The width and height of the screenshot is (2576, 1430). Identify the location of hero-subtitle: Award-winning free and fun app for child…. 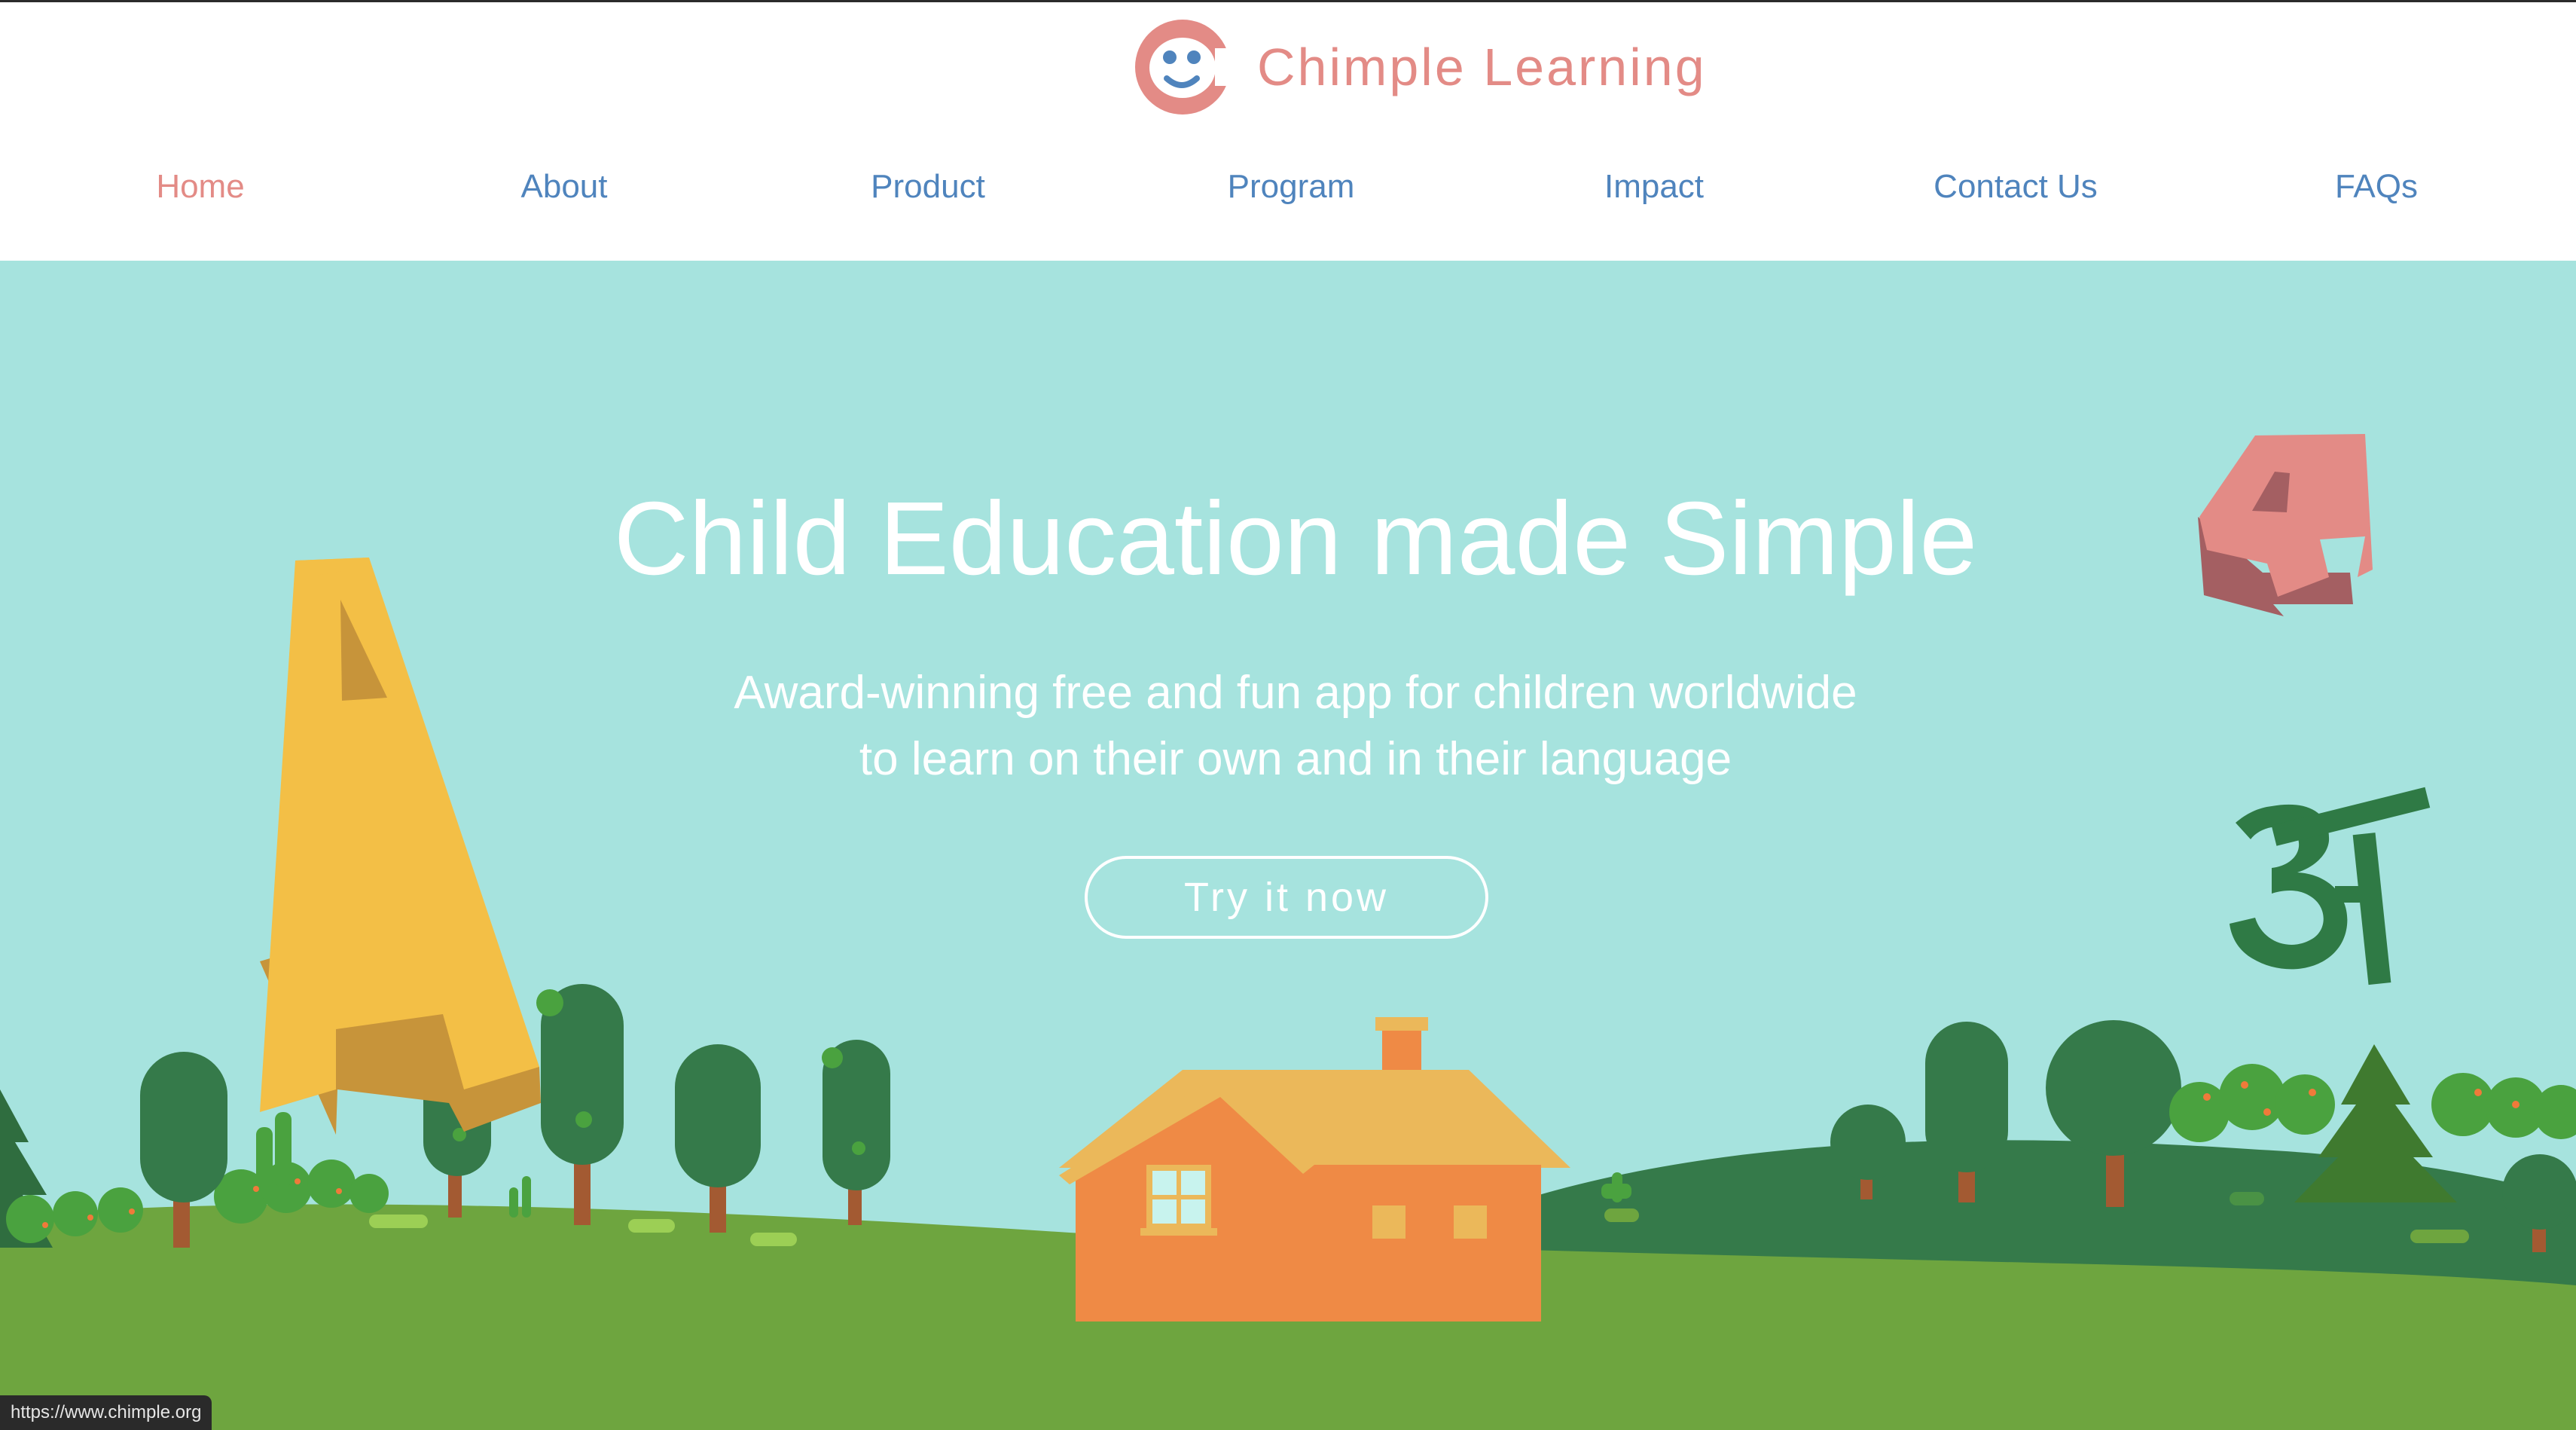
(1288, 727).